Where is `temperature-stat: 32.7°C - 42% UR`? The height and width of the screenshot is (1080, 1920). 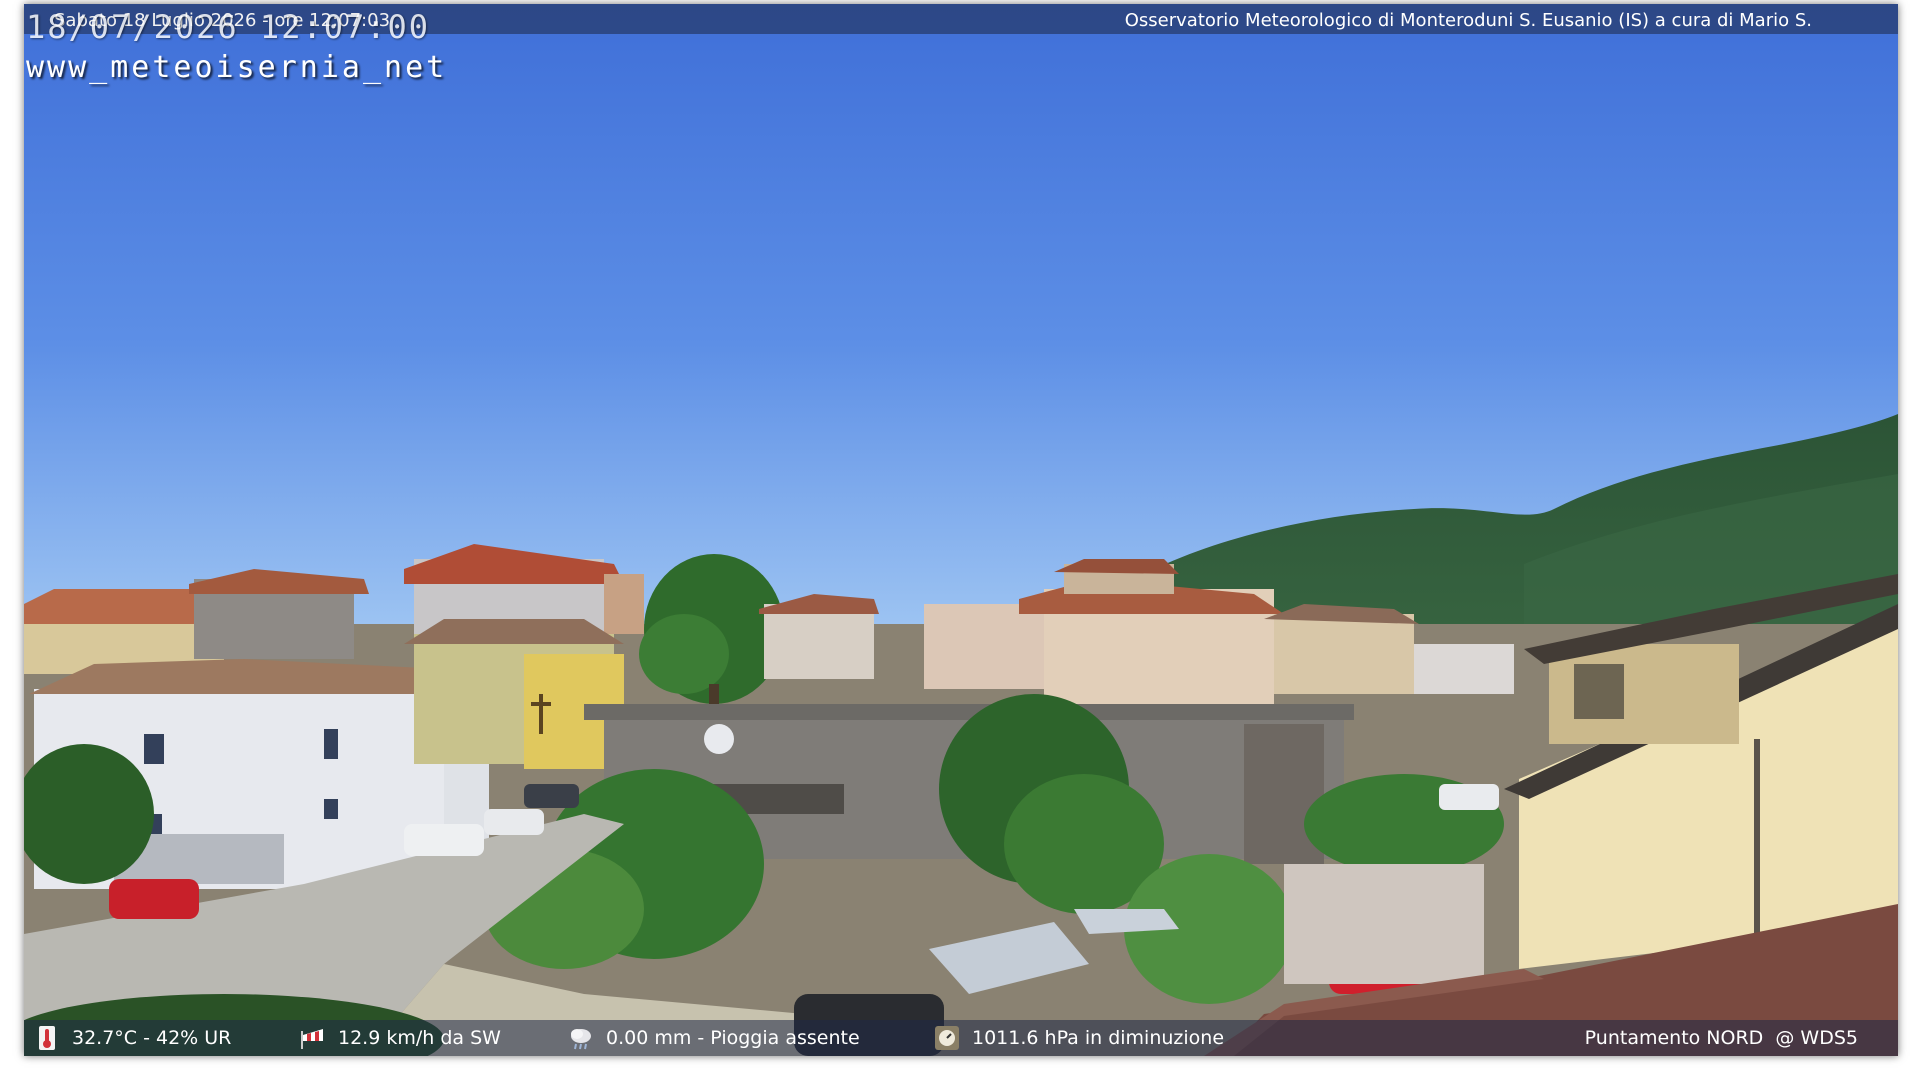 temperature-stat: 32.7°C - 42% UR is located at coordinates (132, 1038).